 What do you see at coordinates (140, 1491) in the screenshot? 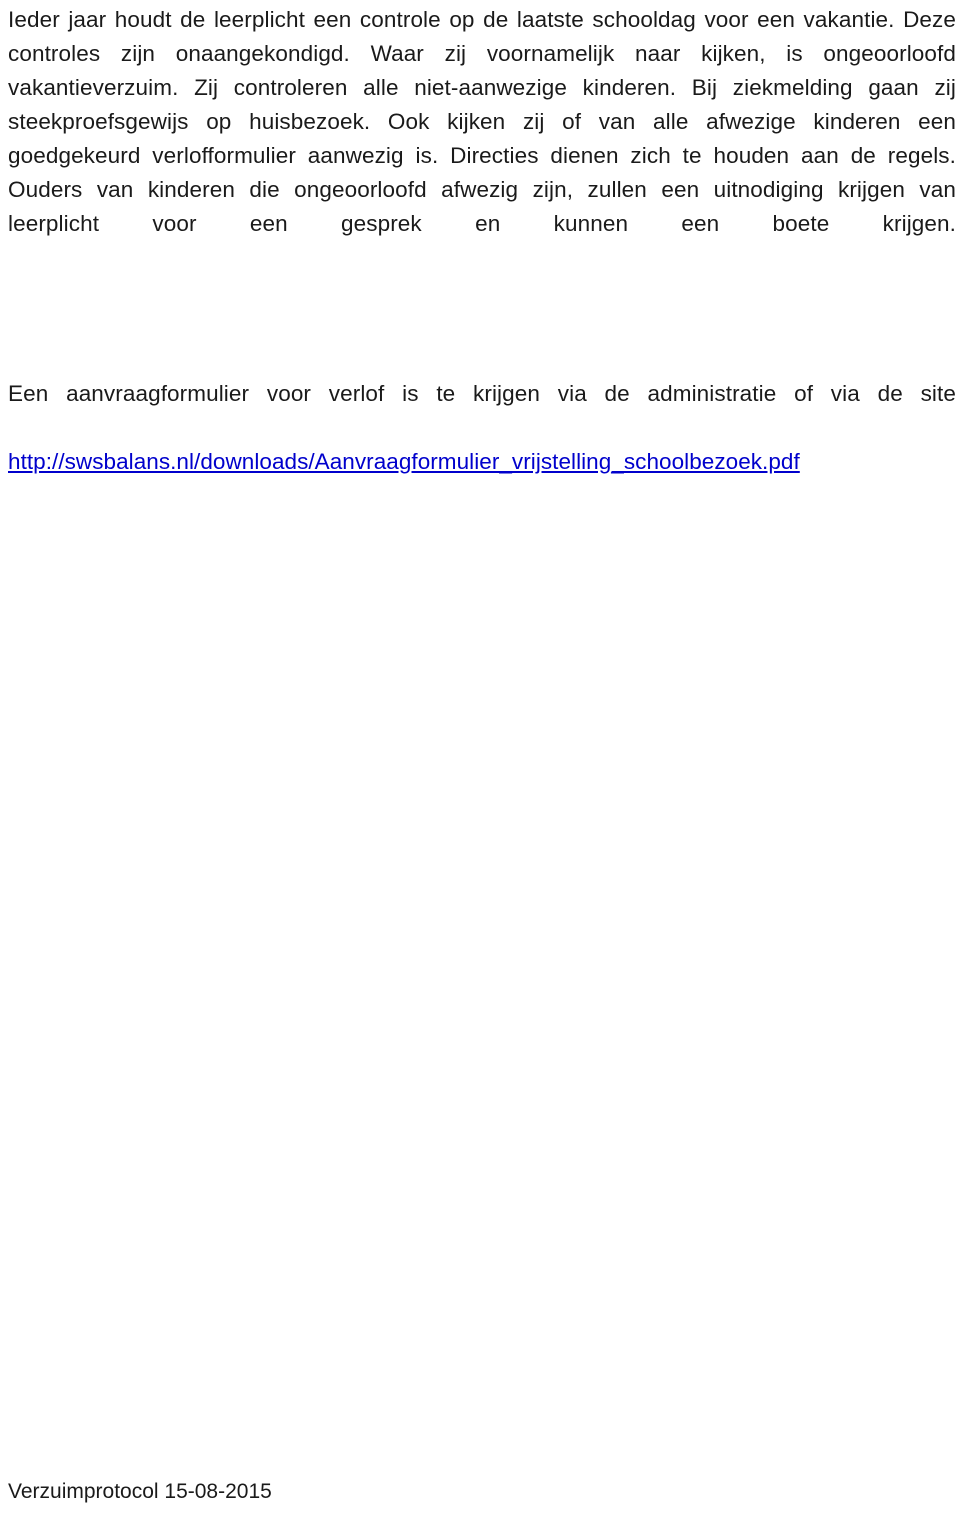
I see `page-footer: Verzuimprotocol 15-08-2015` at bounding box center [140, 1491].